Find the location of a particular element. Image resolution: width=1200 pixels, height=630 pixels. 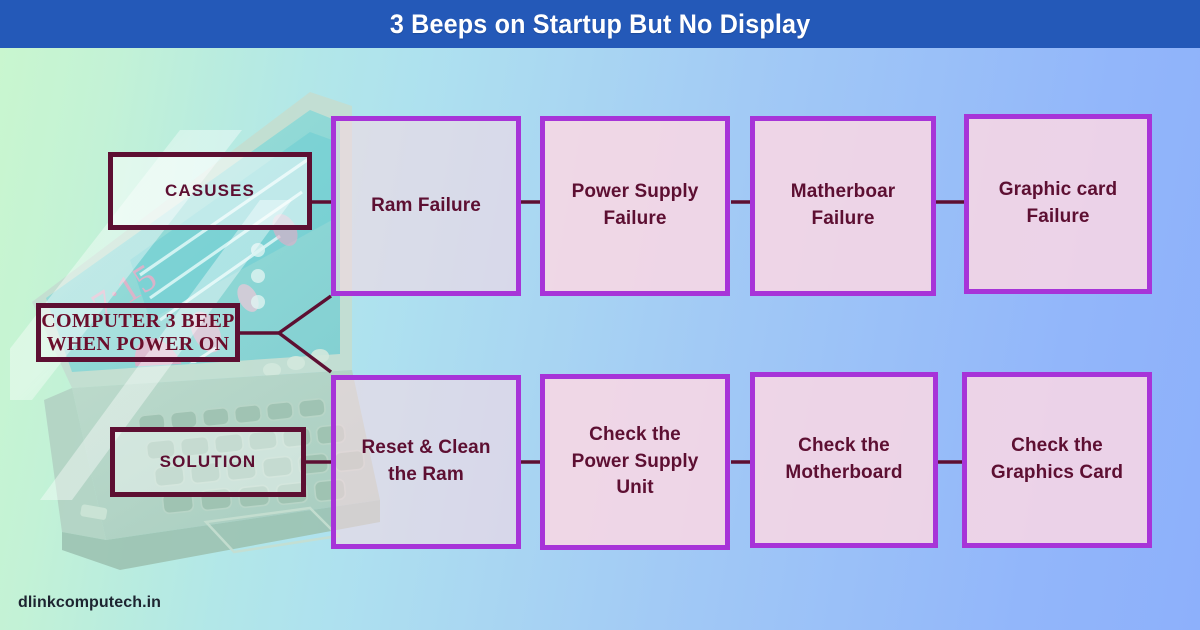

cause-box-graphic-card-failure-text: Graphic card Failure is located at coordinates (1058, 203).